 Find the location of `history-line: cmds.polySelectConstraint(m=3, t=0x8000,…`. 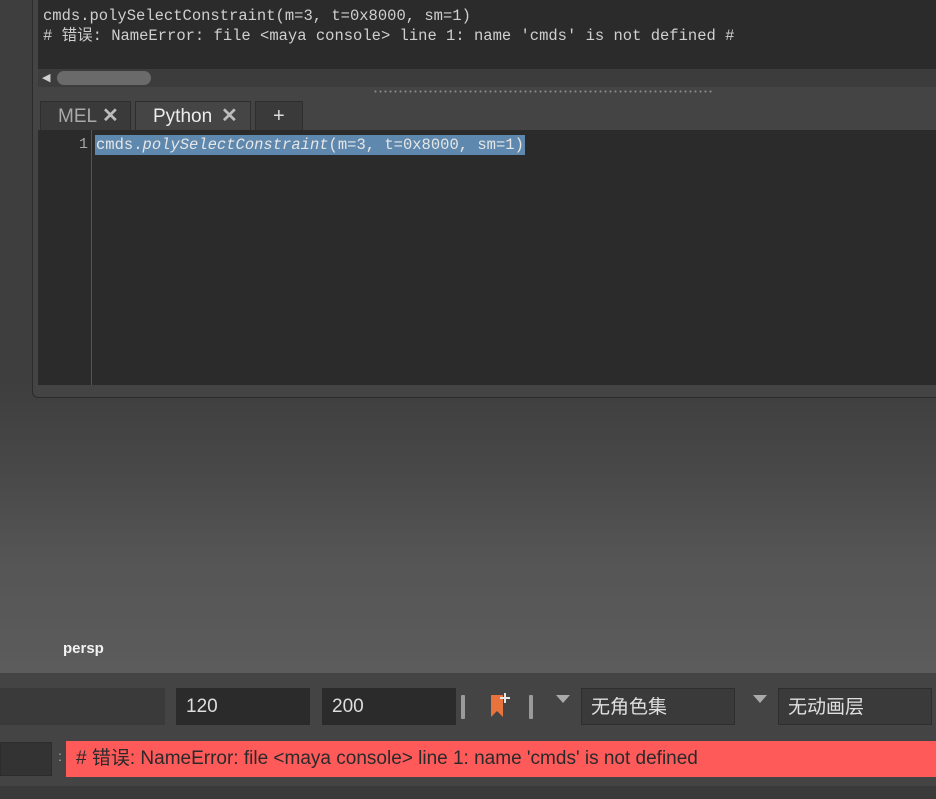

history-line: cmds.polySelectConstraint(m=3, t=0x8000,… is located at coordinates (257, 16).